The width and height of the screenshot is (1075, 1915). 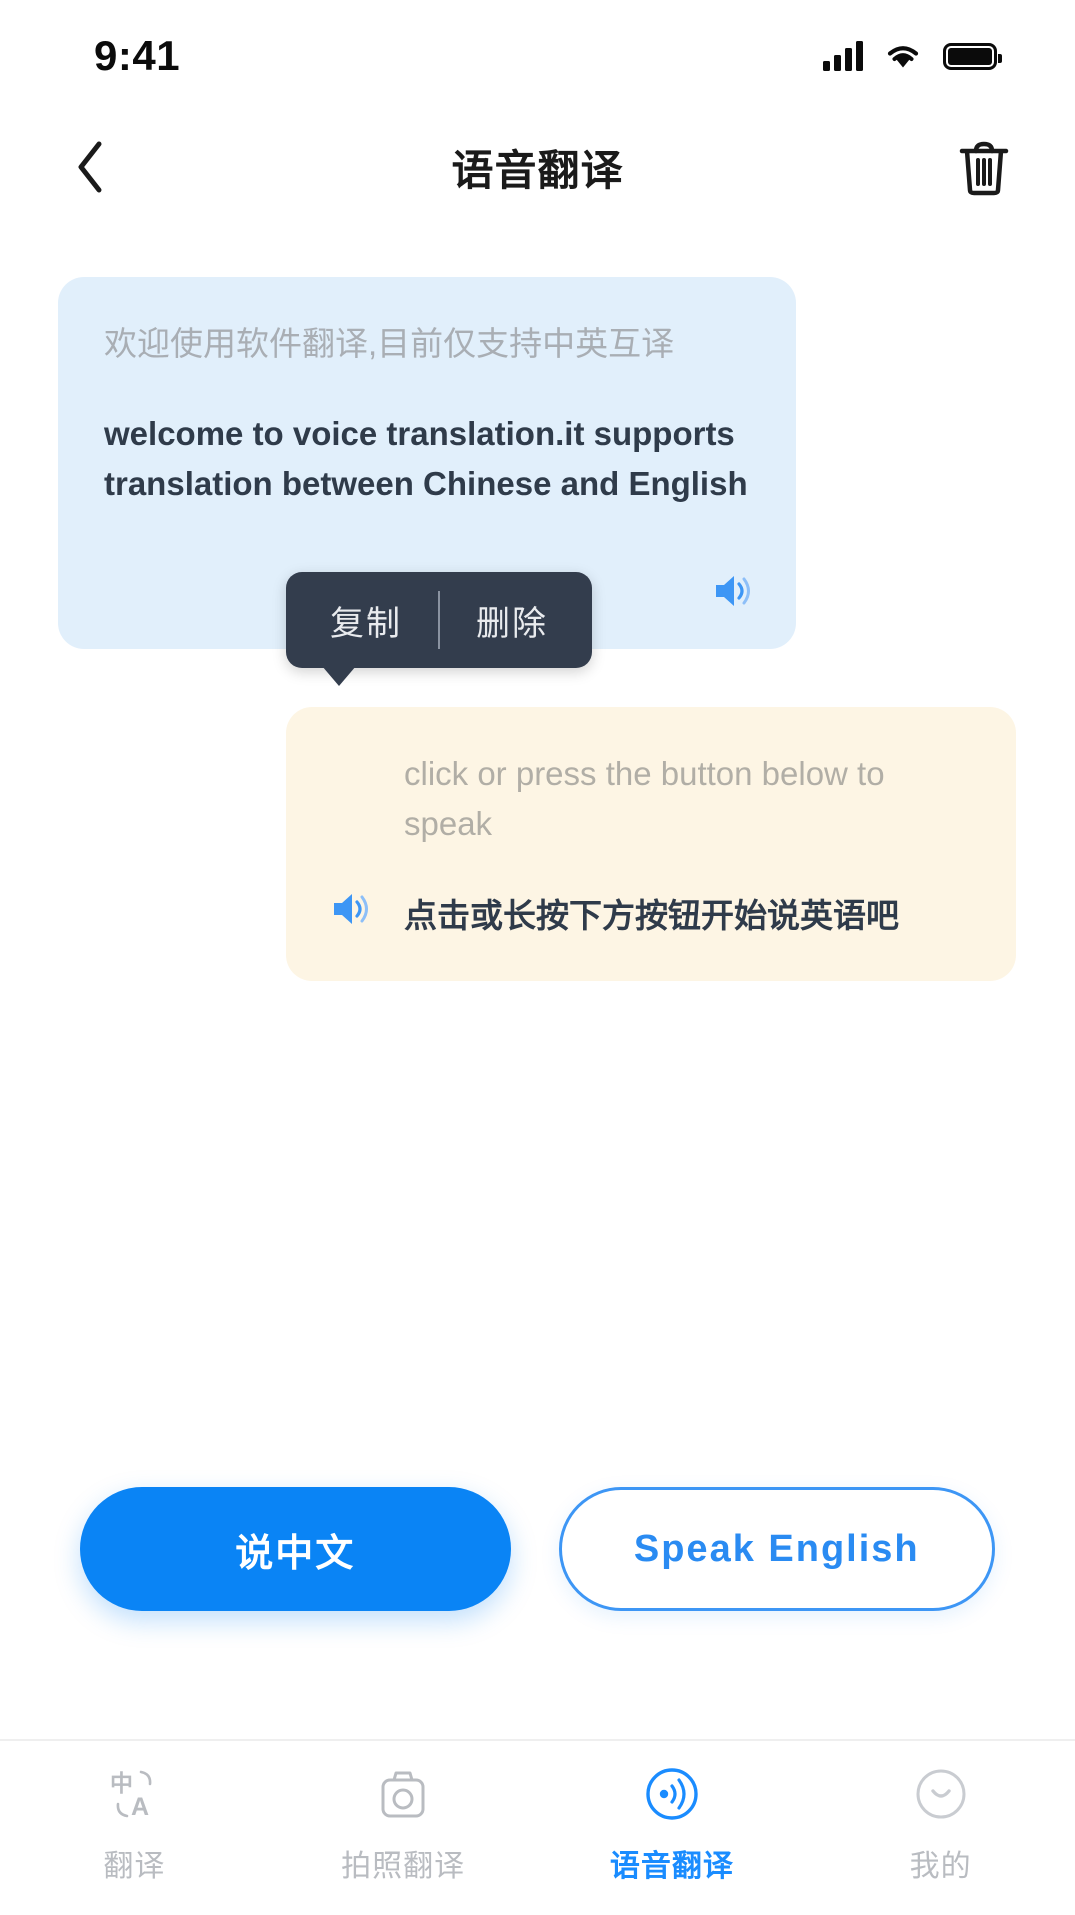 I want to click on battery-icon, so click(x=972, y=56).